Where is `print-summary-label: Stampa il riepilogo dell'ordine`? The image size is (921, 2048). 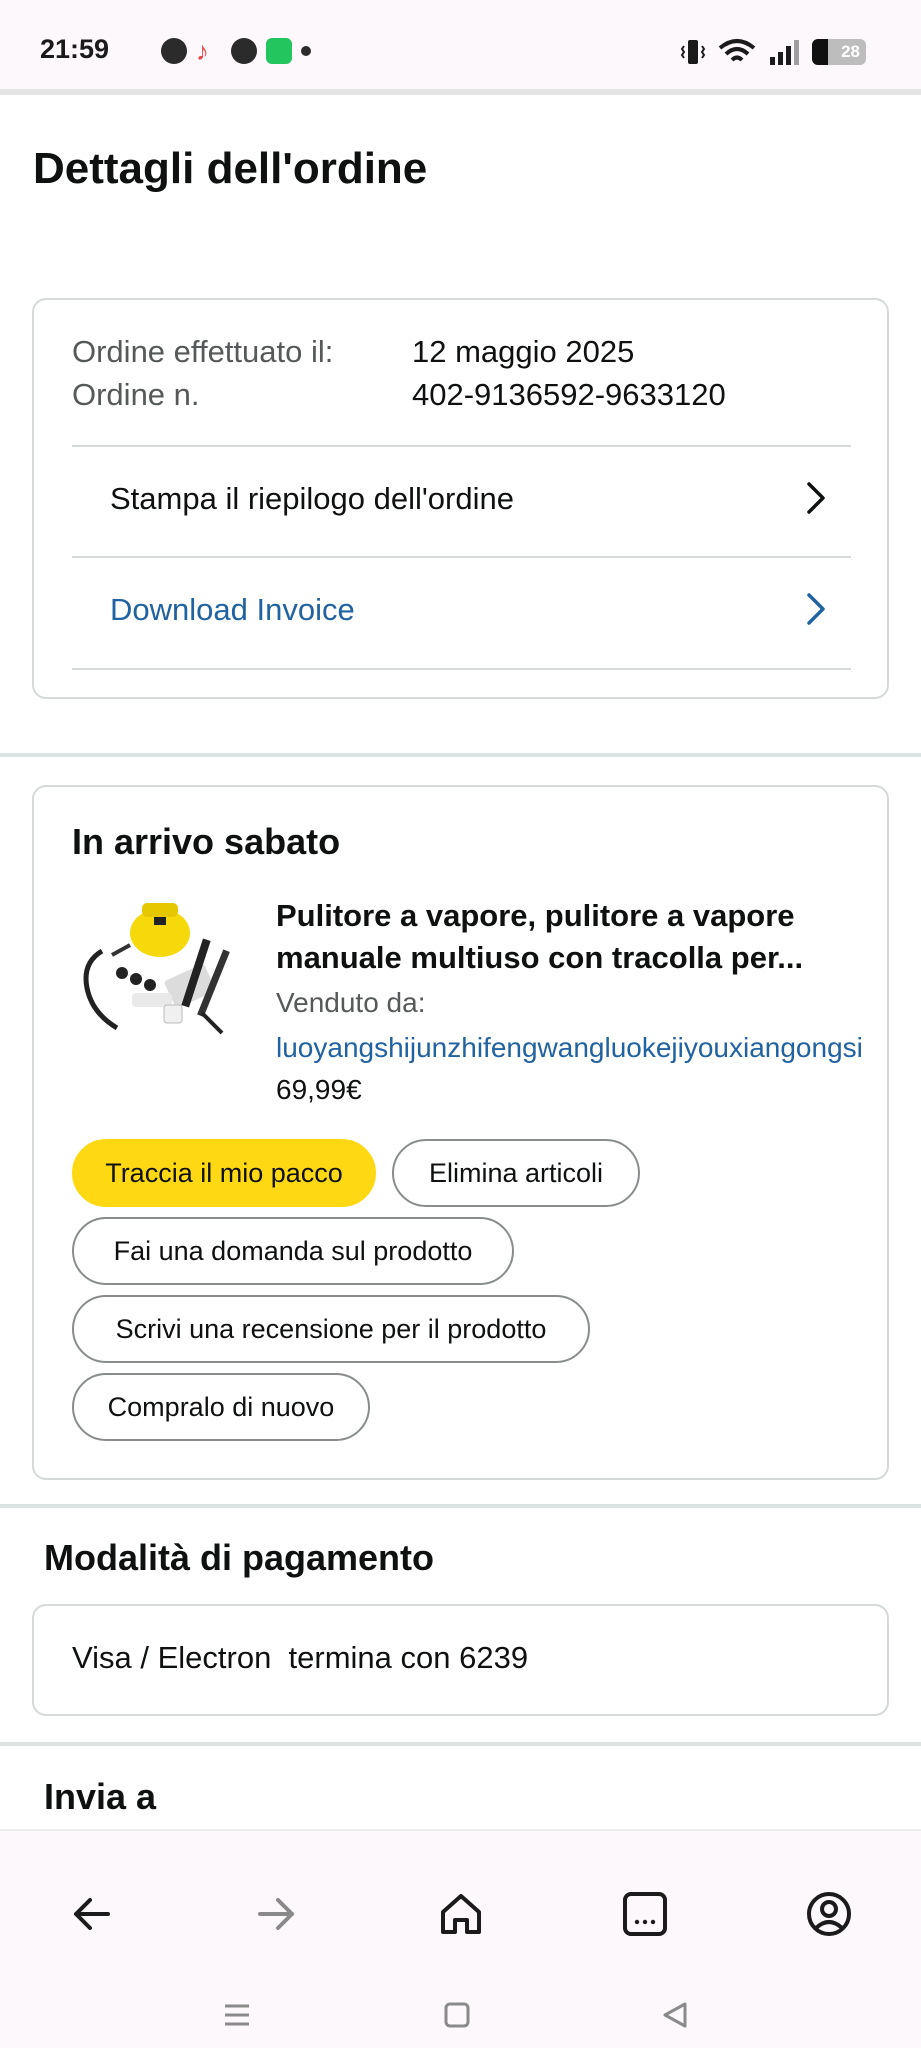
print-summary-label: Stampa il riepilogo dell'ordine is located at coordinates (312, 498).